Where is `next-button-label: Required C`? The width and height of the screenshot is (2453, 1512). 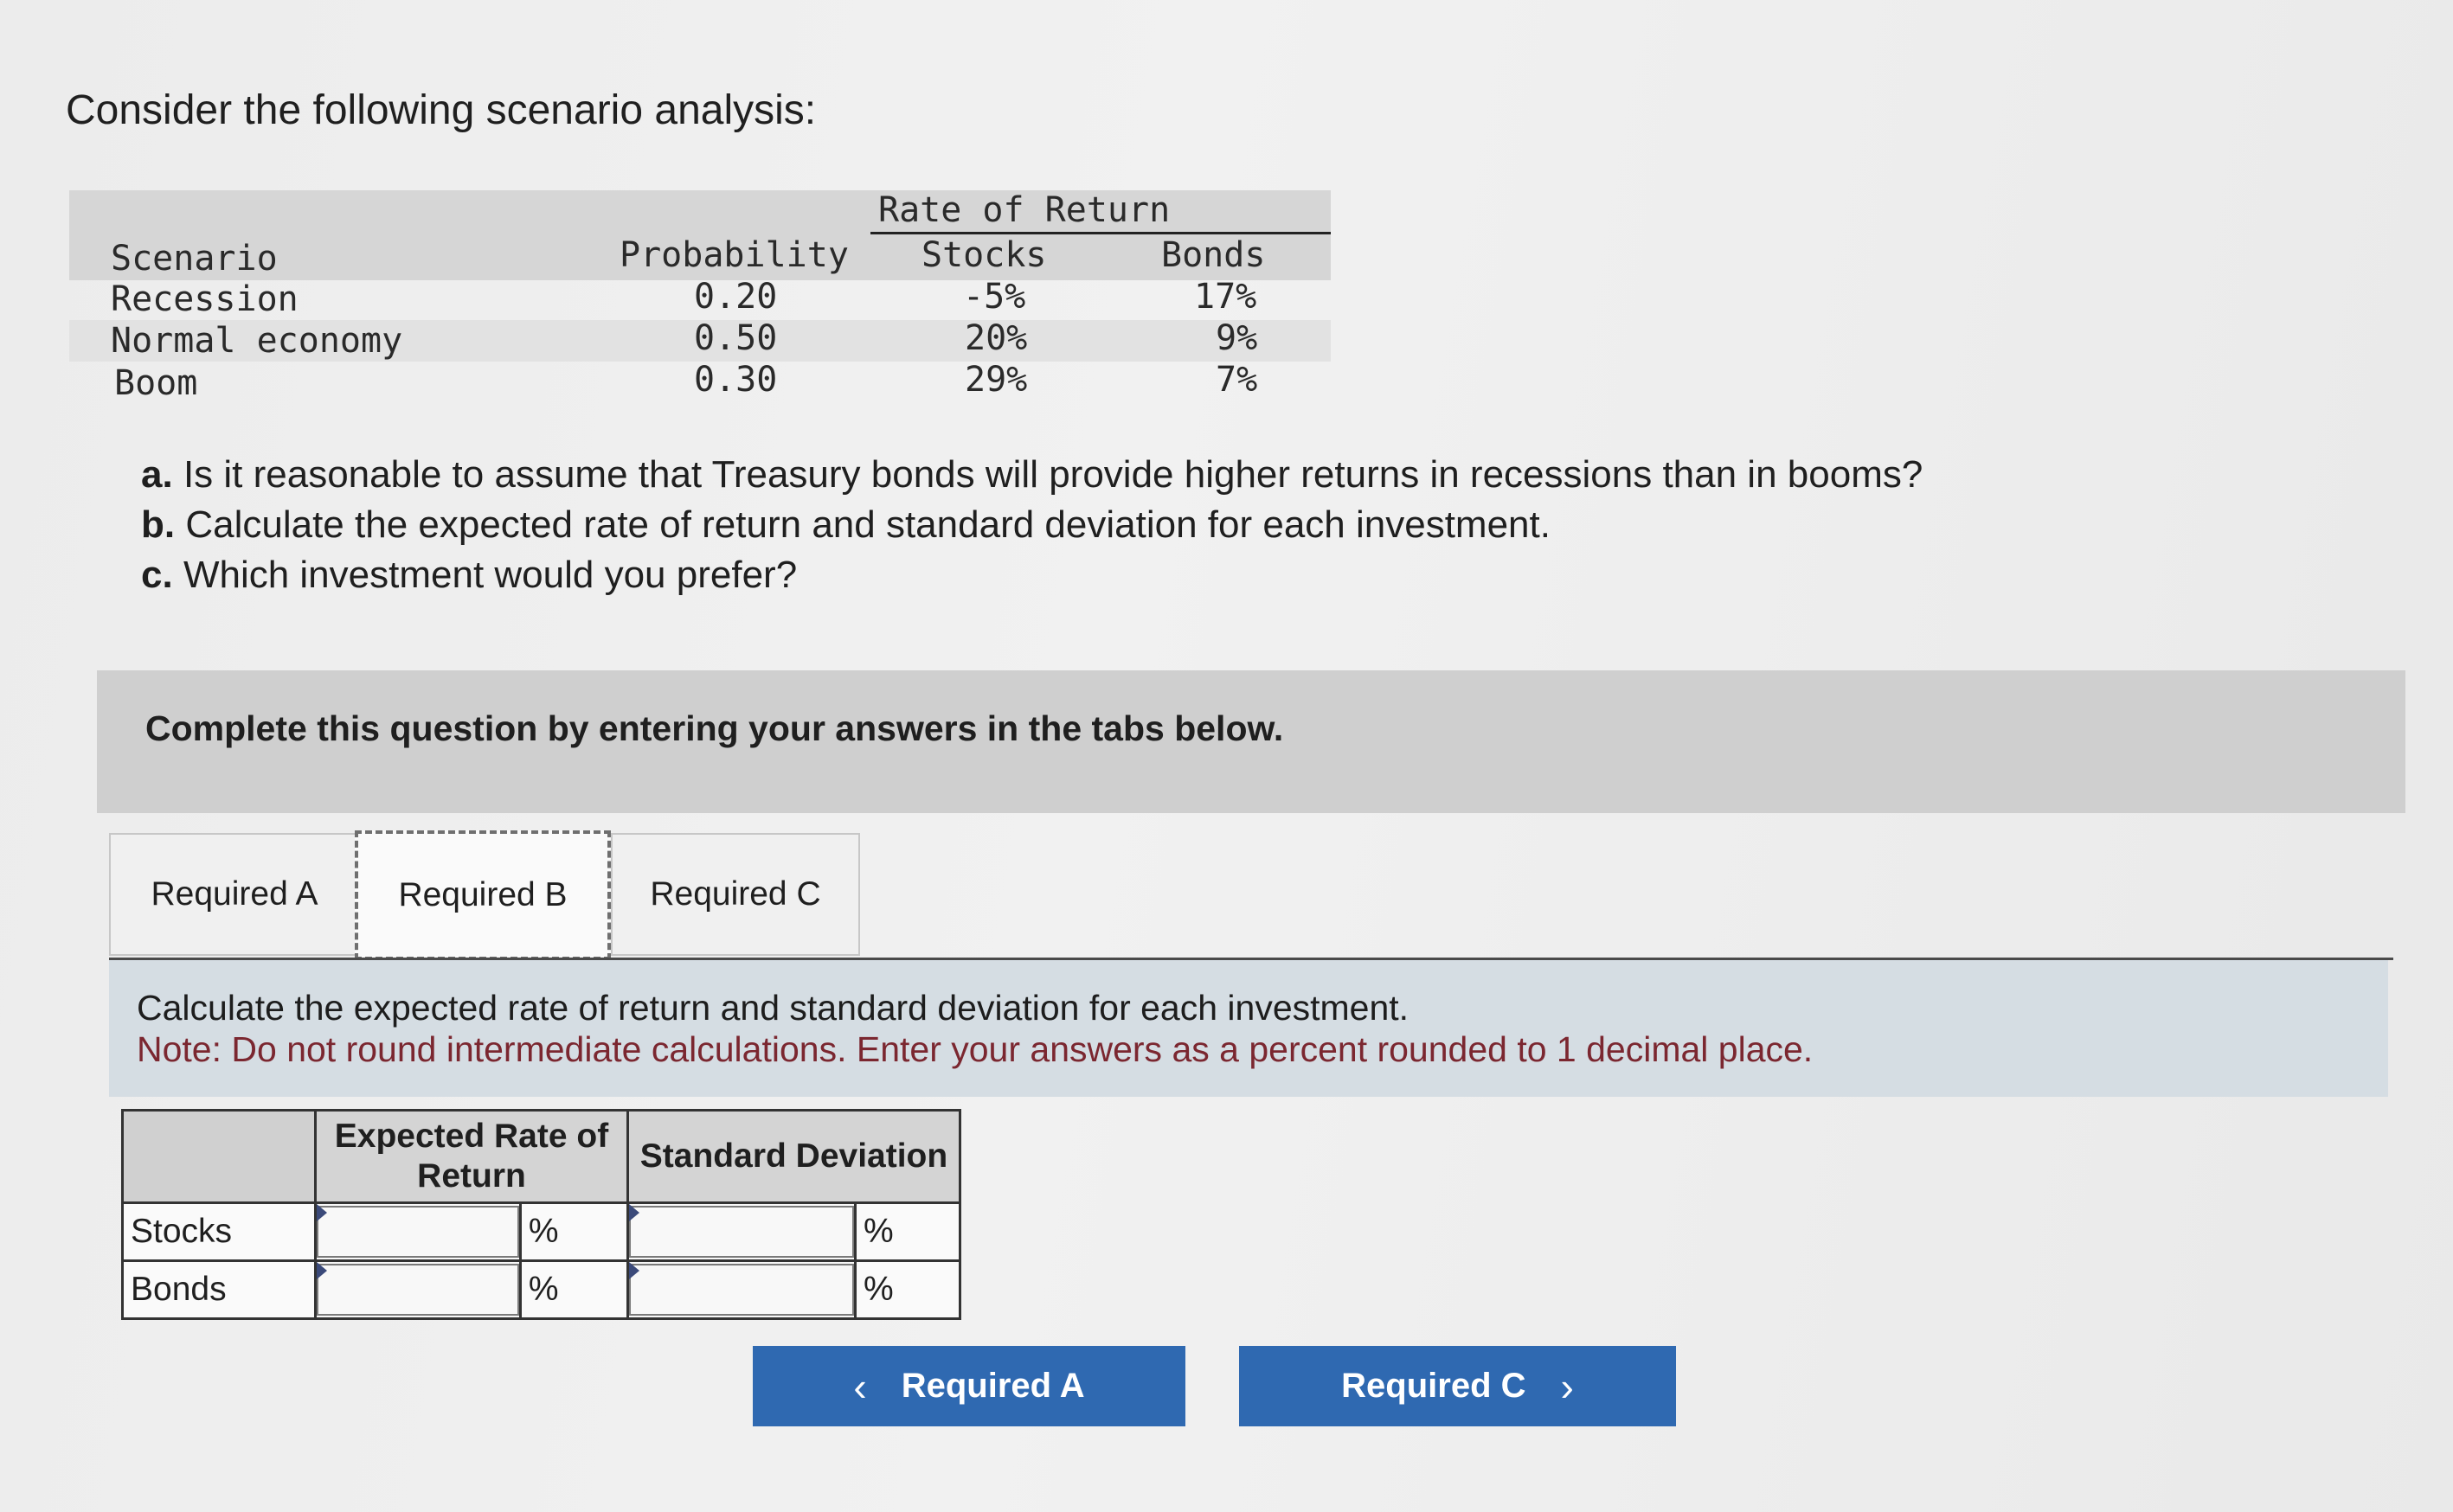 next-button-label: Required C is located at coordinates (1433, 1386).